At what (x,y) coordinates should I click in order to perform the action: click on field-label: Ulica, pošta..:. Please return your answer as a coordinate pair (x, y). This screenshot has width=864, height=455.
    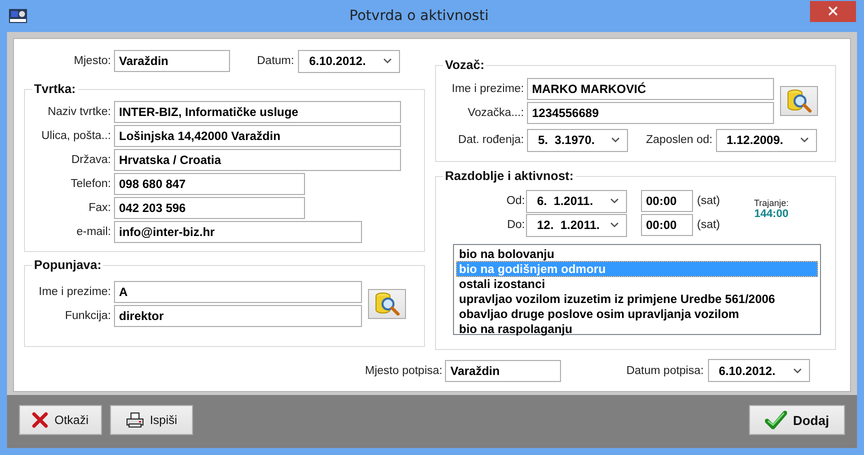
    Looking at the image, I should click on (75, 136).